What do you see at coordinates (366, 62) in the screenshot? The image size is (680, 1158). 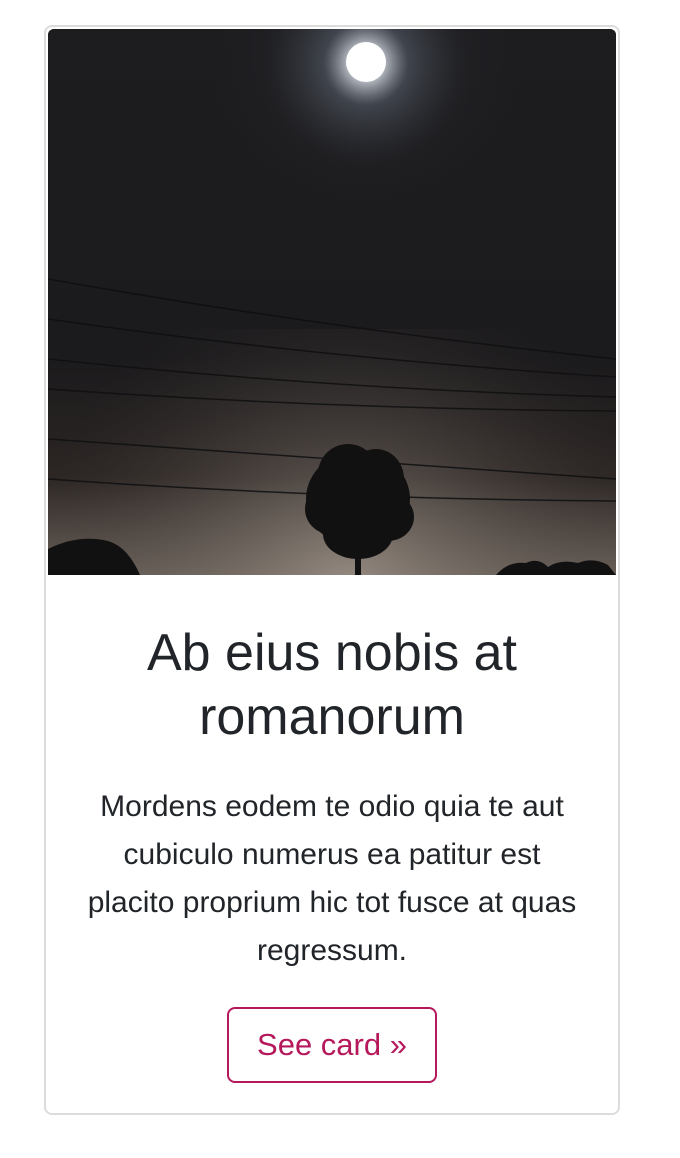 I see `moon-icon` at bounding box center [366, 62].